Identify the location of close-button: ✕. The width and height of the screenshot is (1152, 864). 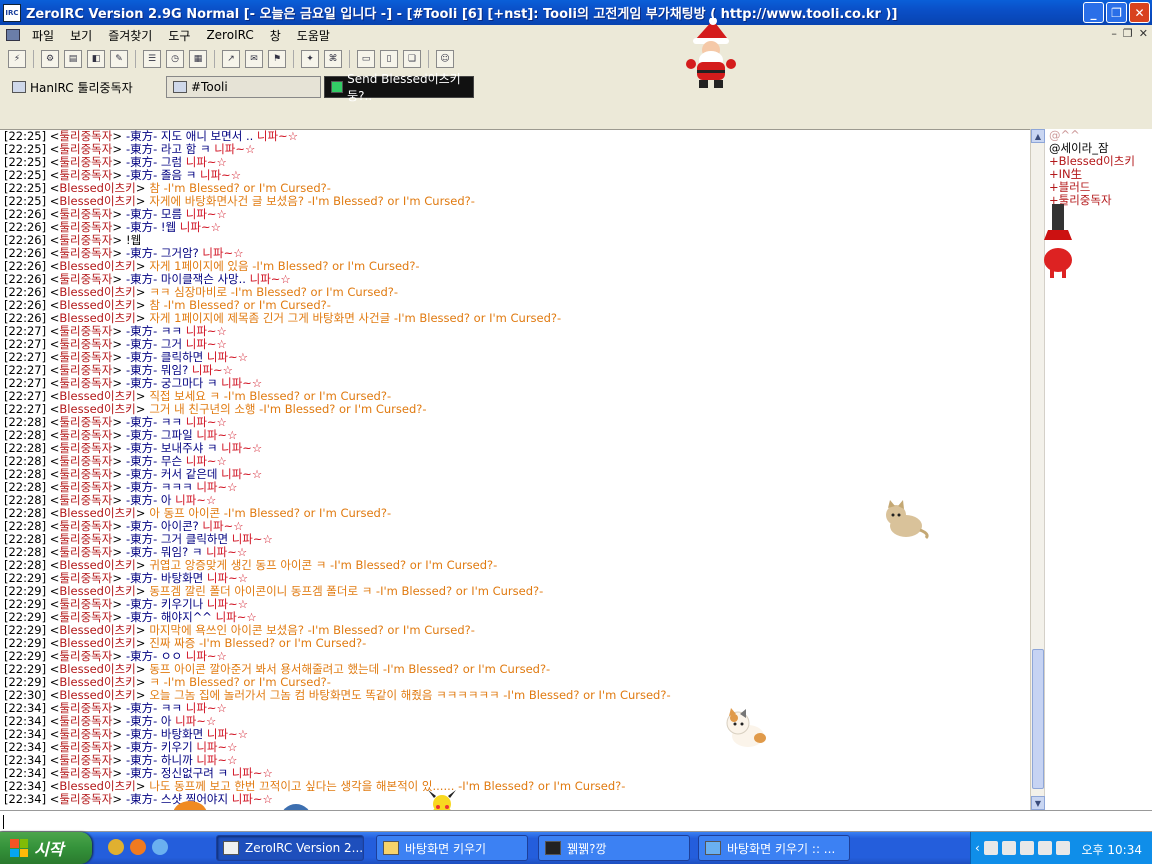
(1139, 12).